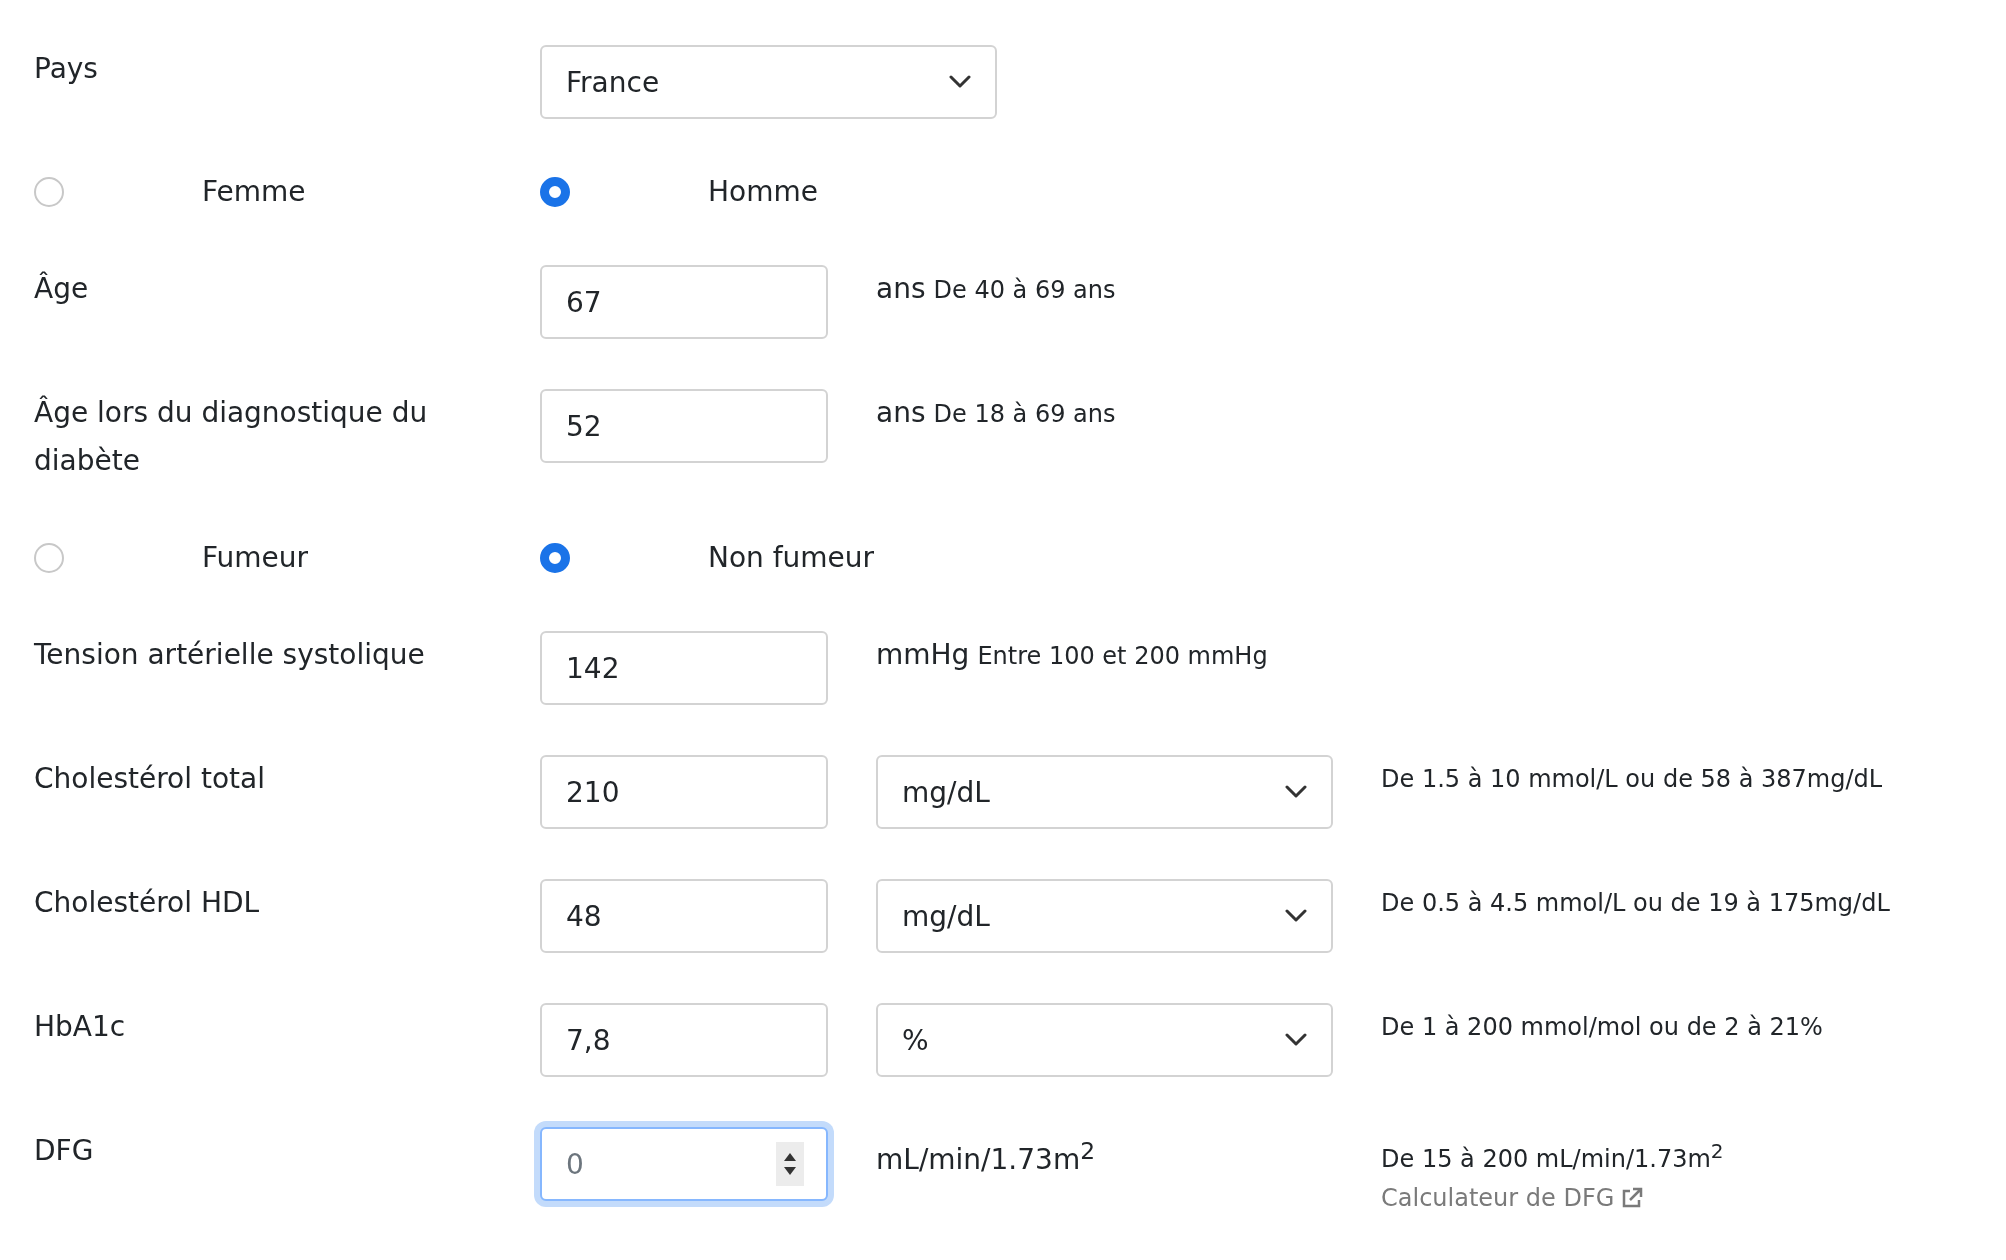 The width and height of the screenshot is (2006, 1260). I want to click on calculator-link: Calculateur de DFG, so click(1693, 1198).